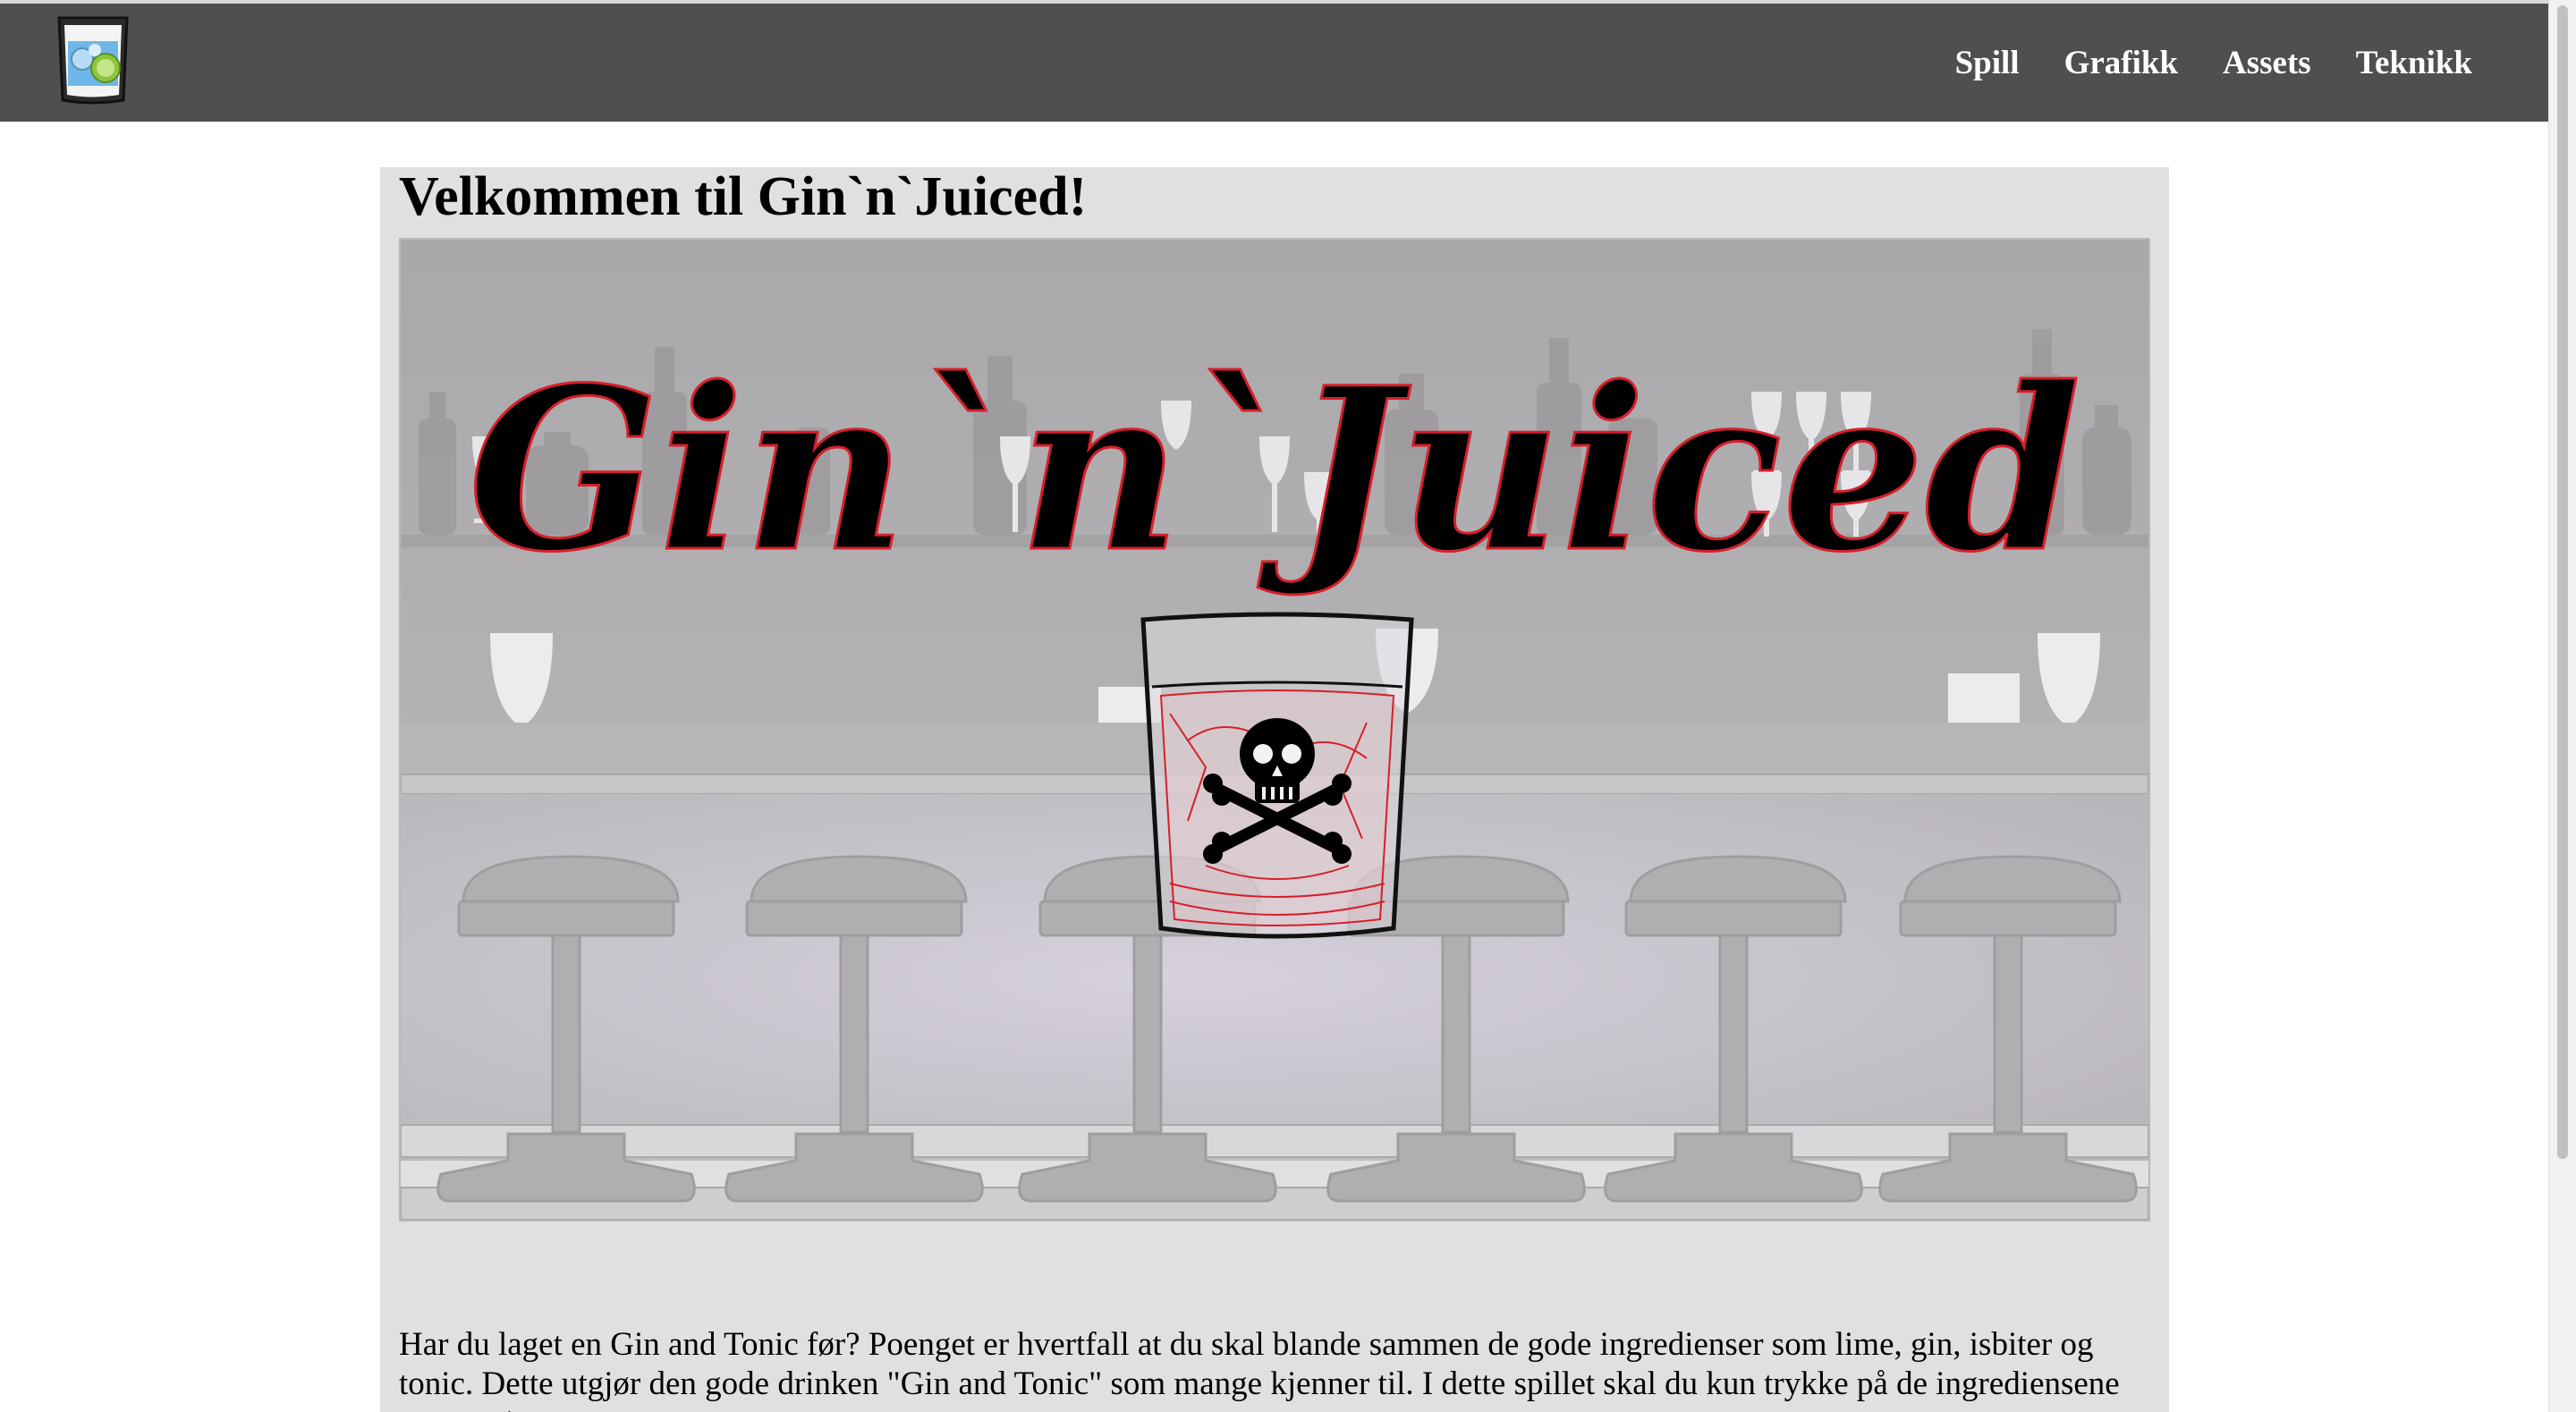 This screenshot has height=1412, width=2576. I want to click on page-title: Velkommen til Gin`n`Juiced!, so click(743, 197).